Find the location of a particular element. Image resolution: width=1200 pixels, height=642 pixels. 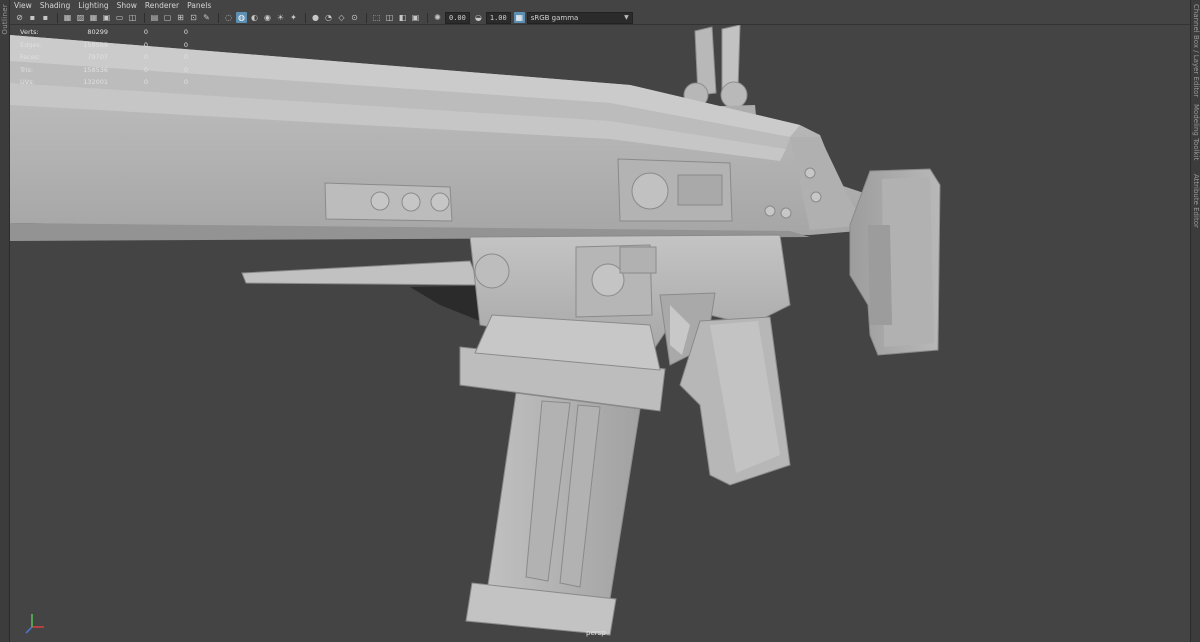

smooth-shade-icon: ◍ is located at coordinates (241, 17).